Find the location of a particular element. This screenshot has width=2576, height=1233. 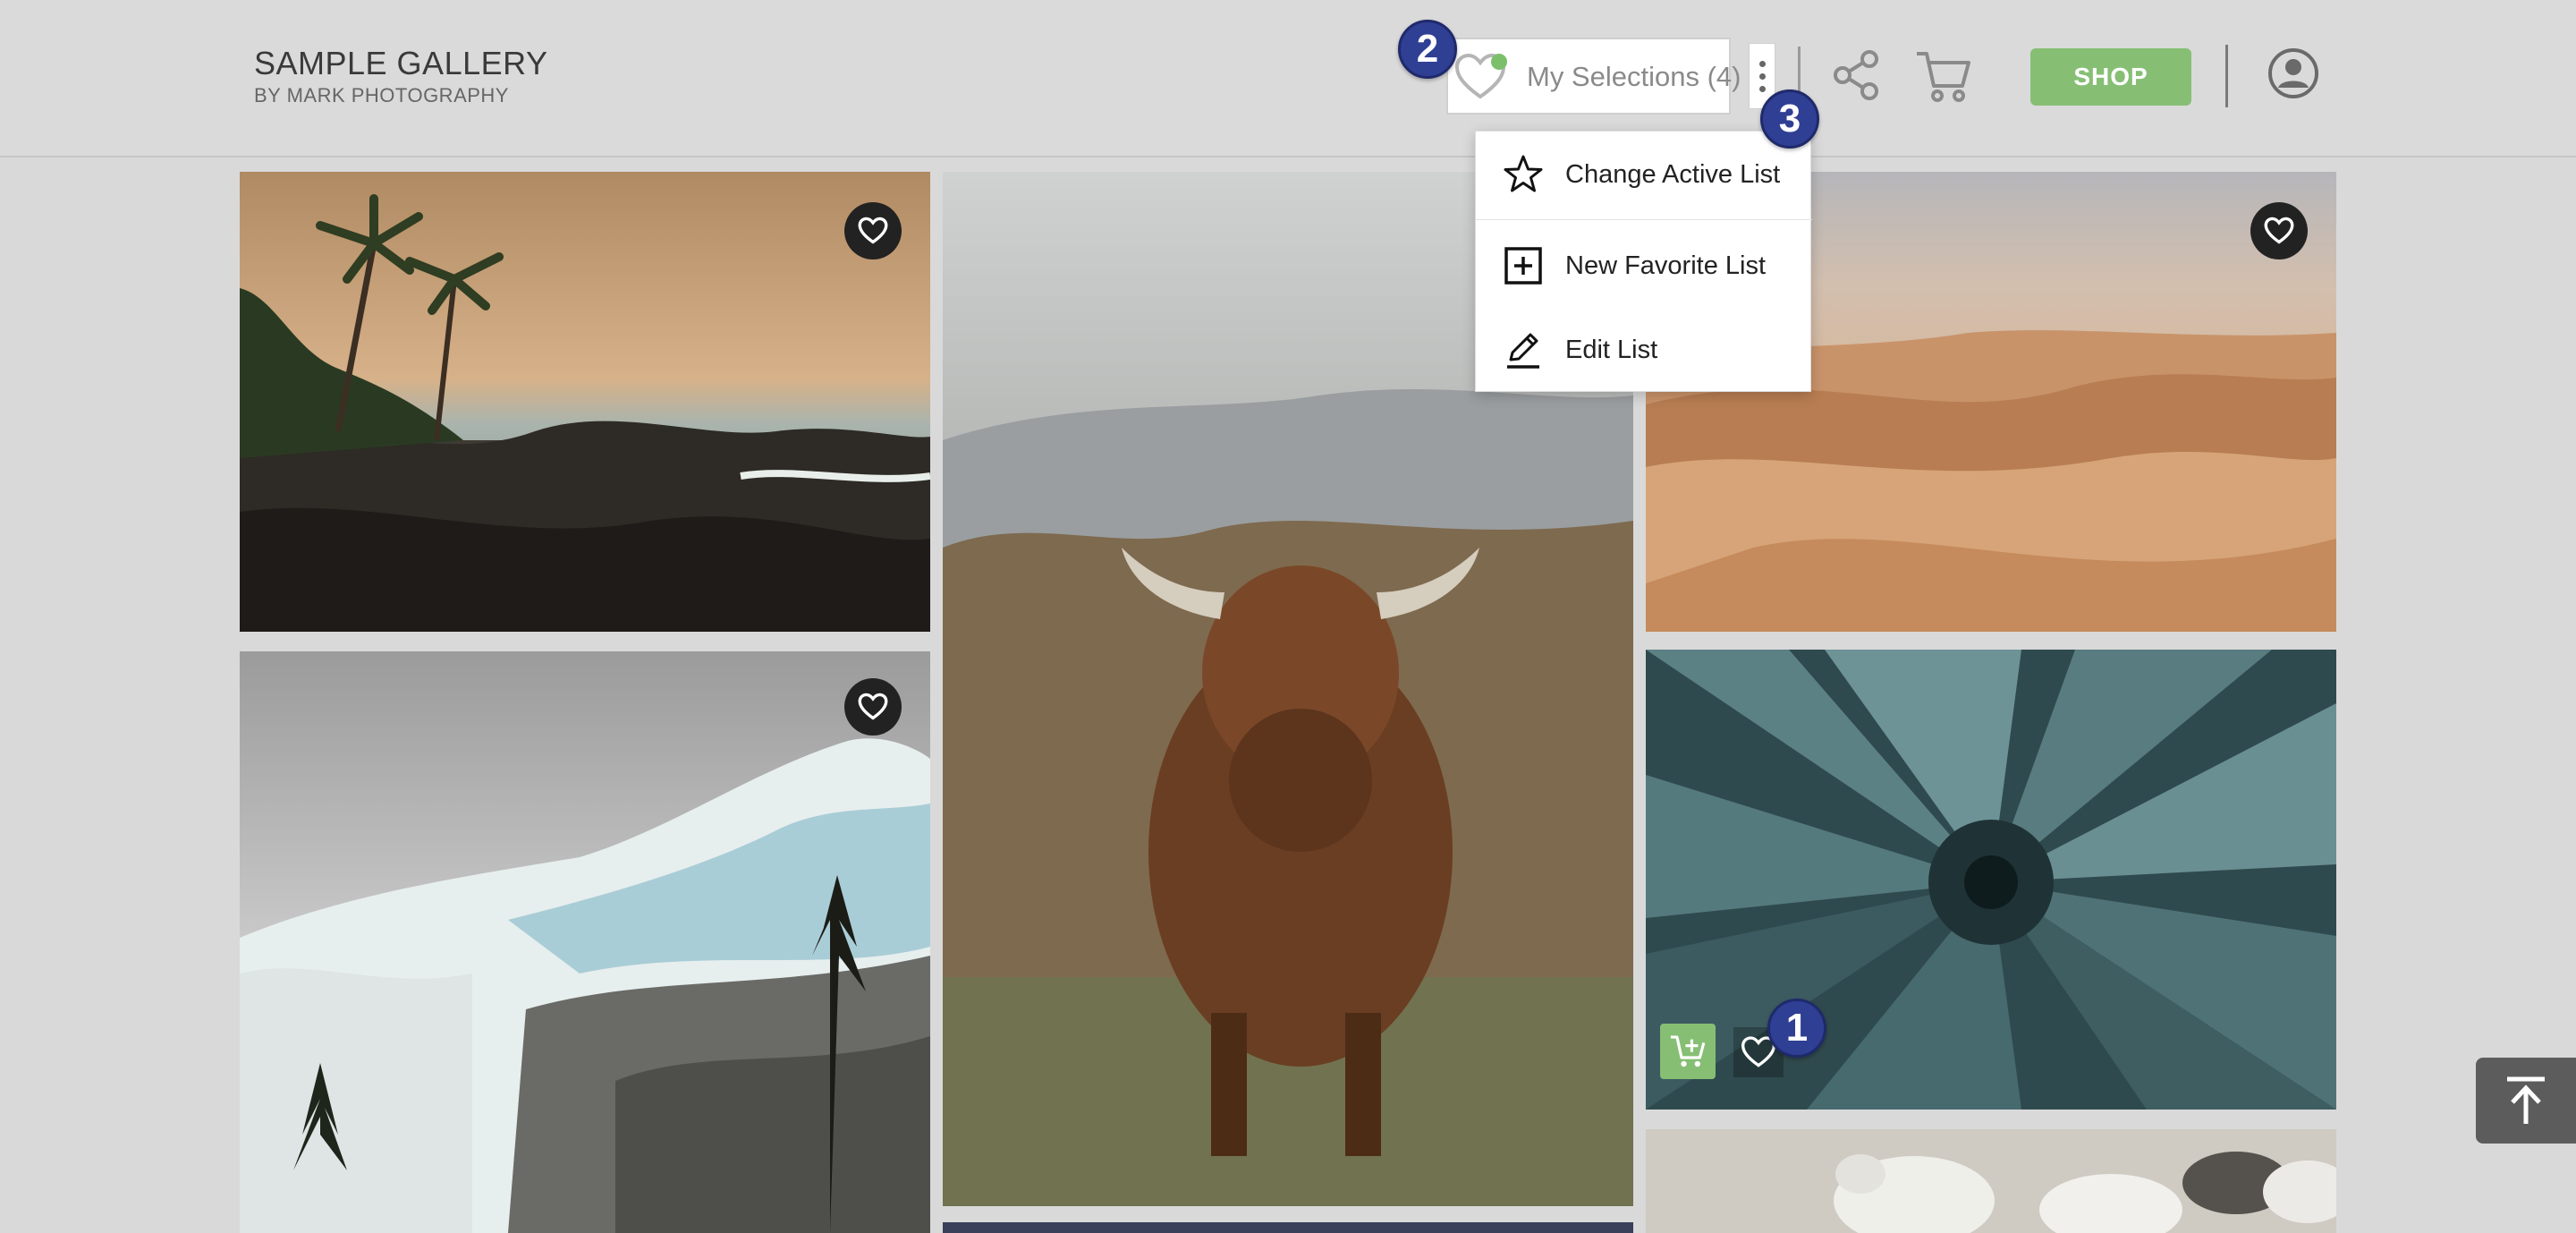

add-to-cart-button is located at coordinates (1688, 1051).